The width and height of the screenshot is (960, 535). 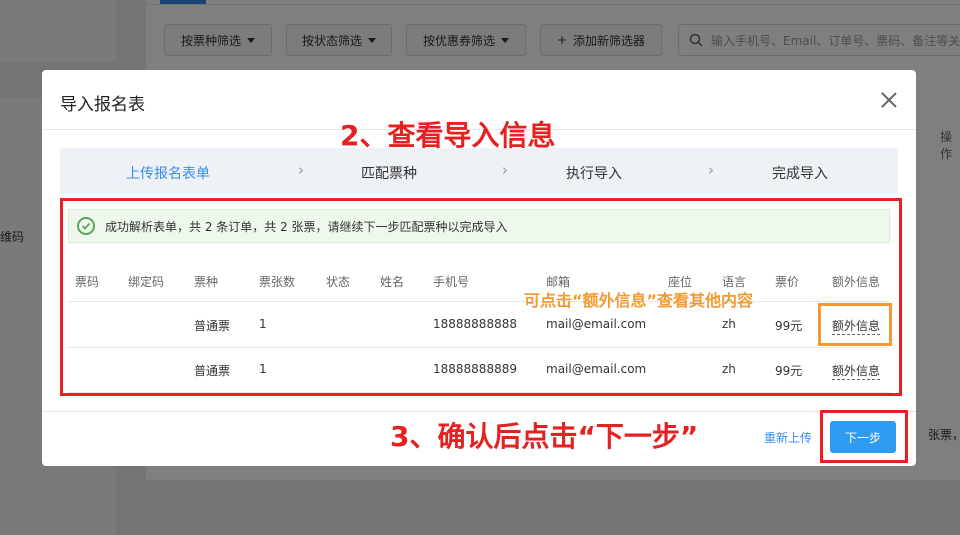 I want to click on annotation-next-box, so click(x=864, y=436).